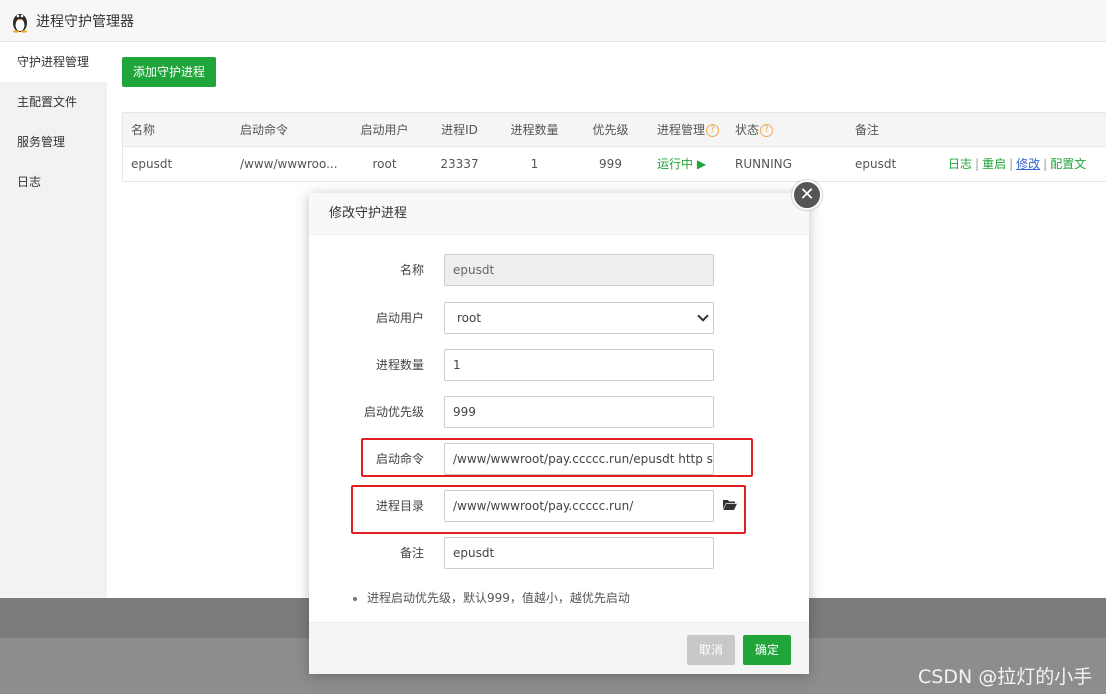  Describe the element at coordinates (788, 129) in the screenshot. I see `col-status-header: 状态?` at that location.